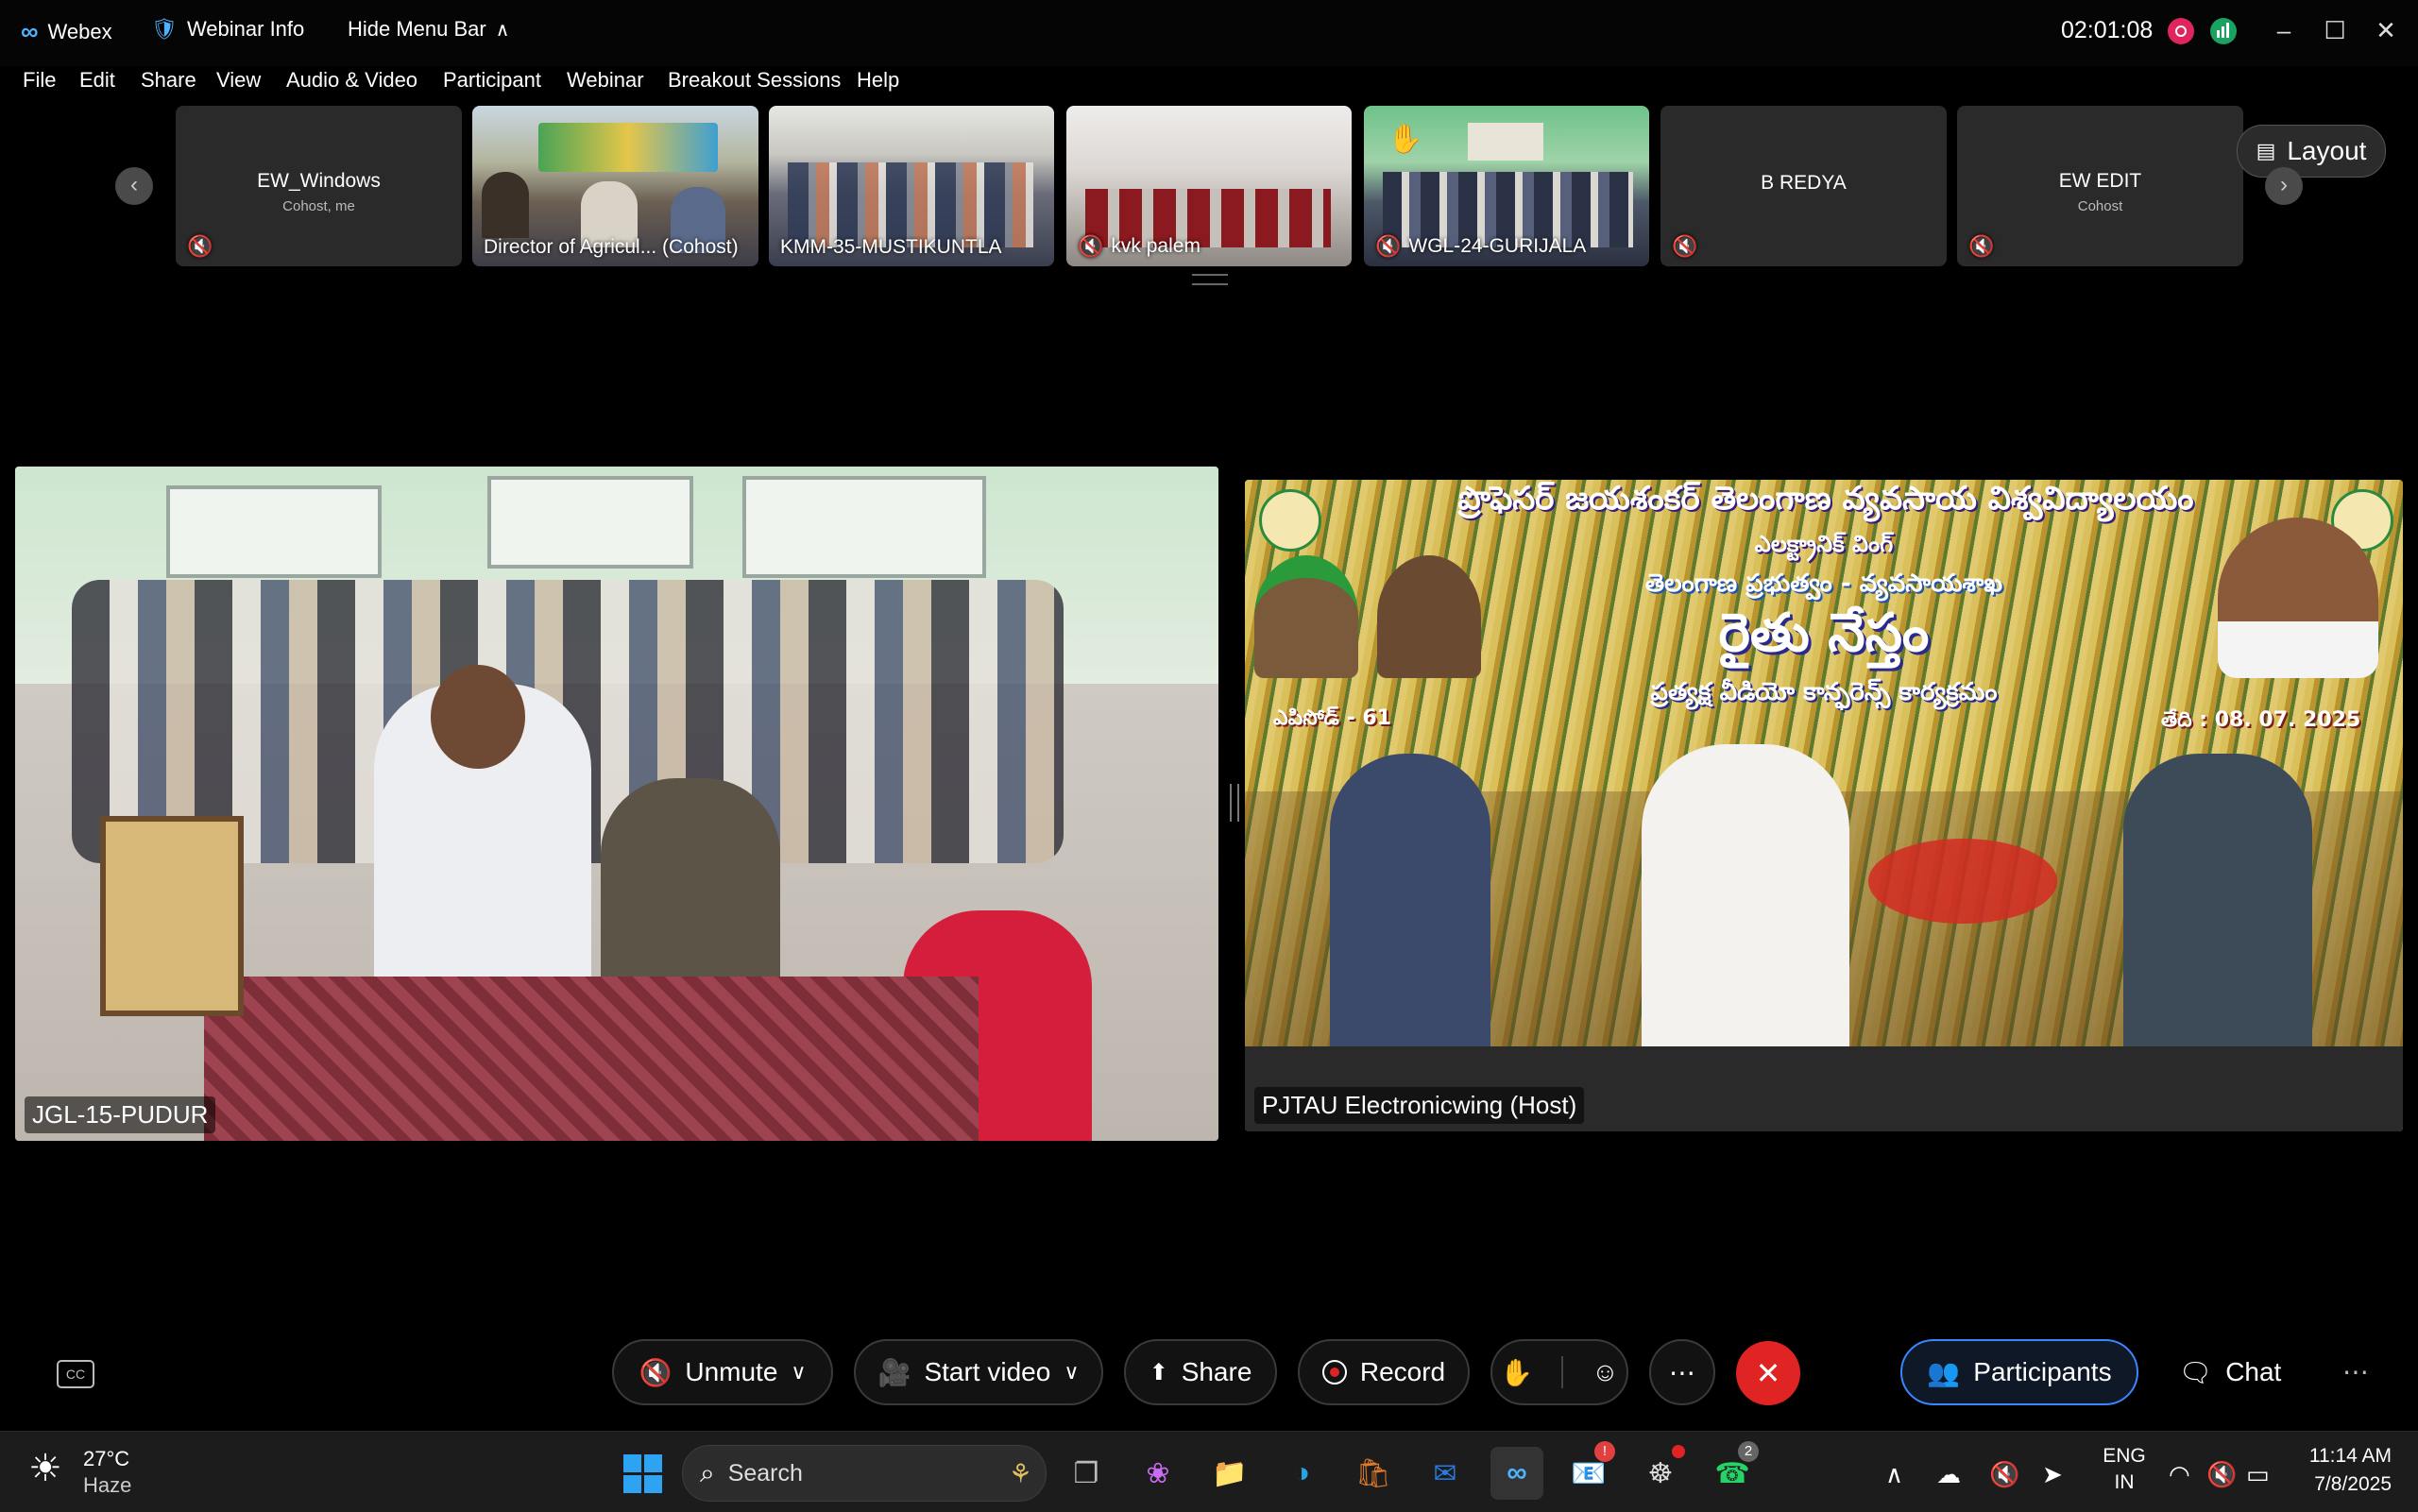 This screenshot has width=2418, height=1512. I want to click on search-icon: ⌕, so click(708, 1472).